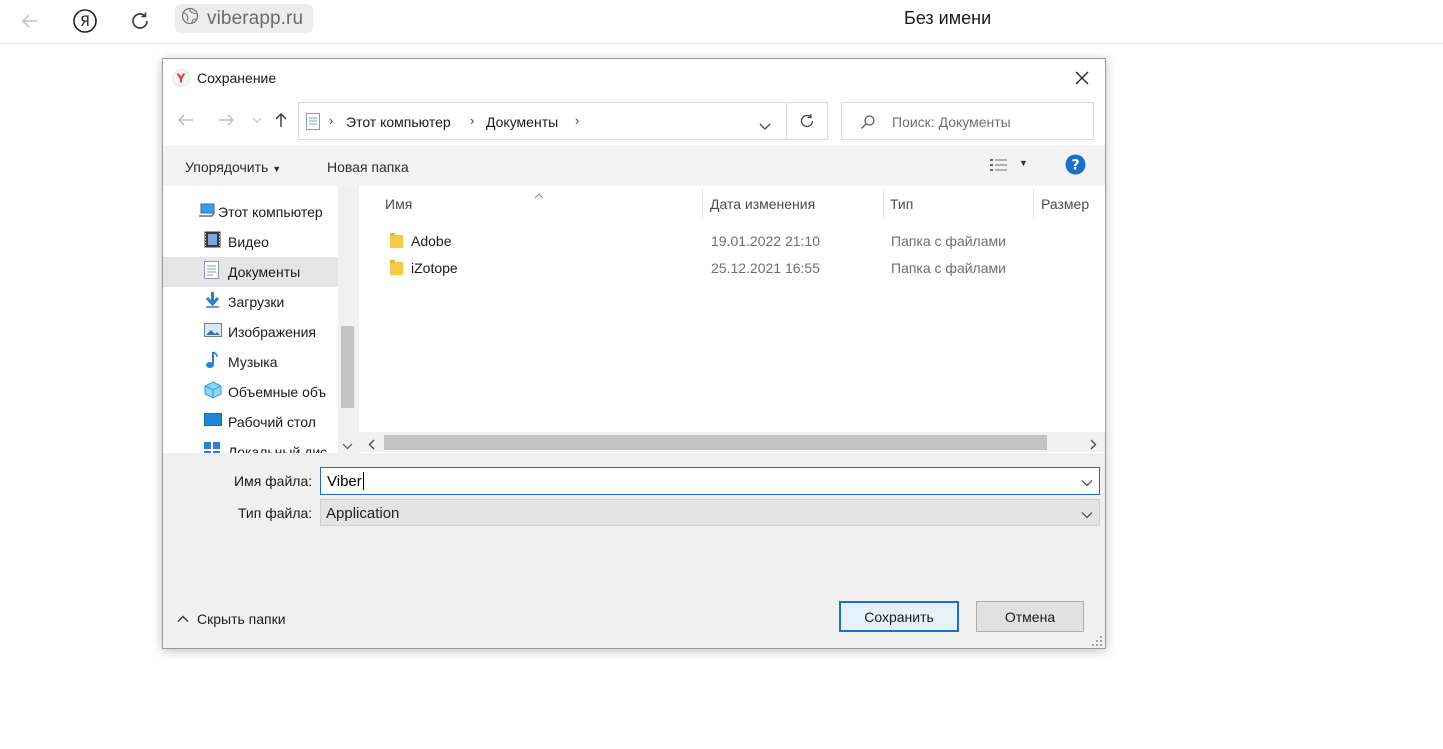 The width and height of the screenshot is (1443, 749). What do you see at coordinates (216, 362) in the screenshot?
I see `music-icon` at bounding box center [216, 362].